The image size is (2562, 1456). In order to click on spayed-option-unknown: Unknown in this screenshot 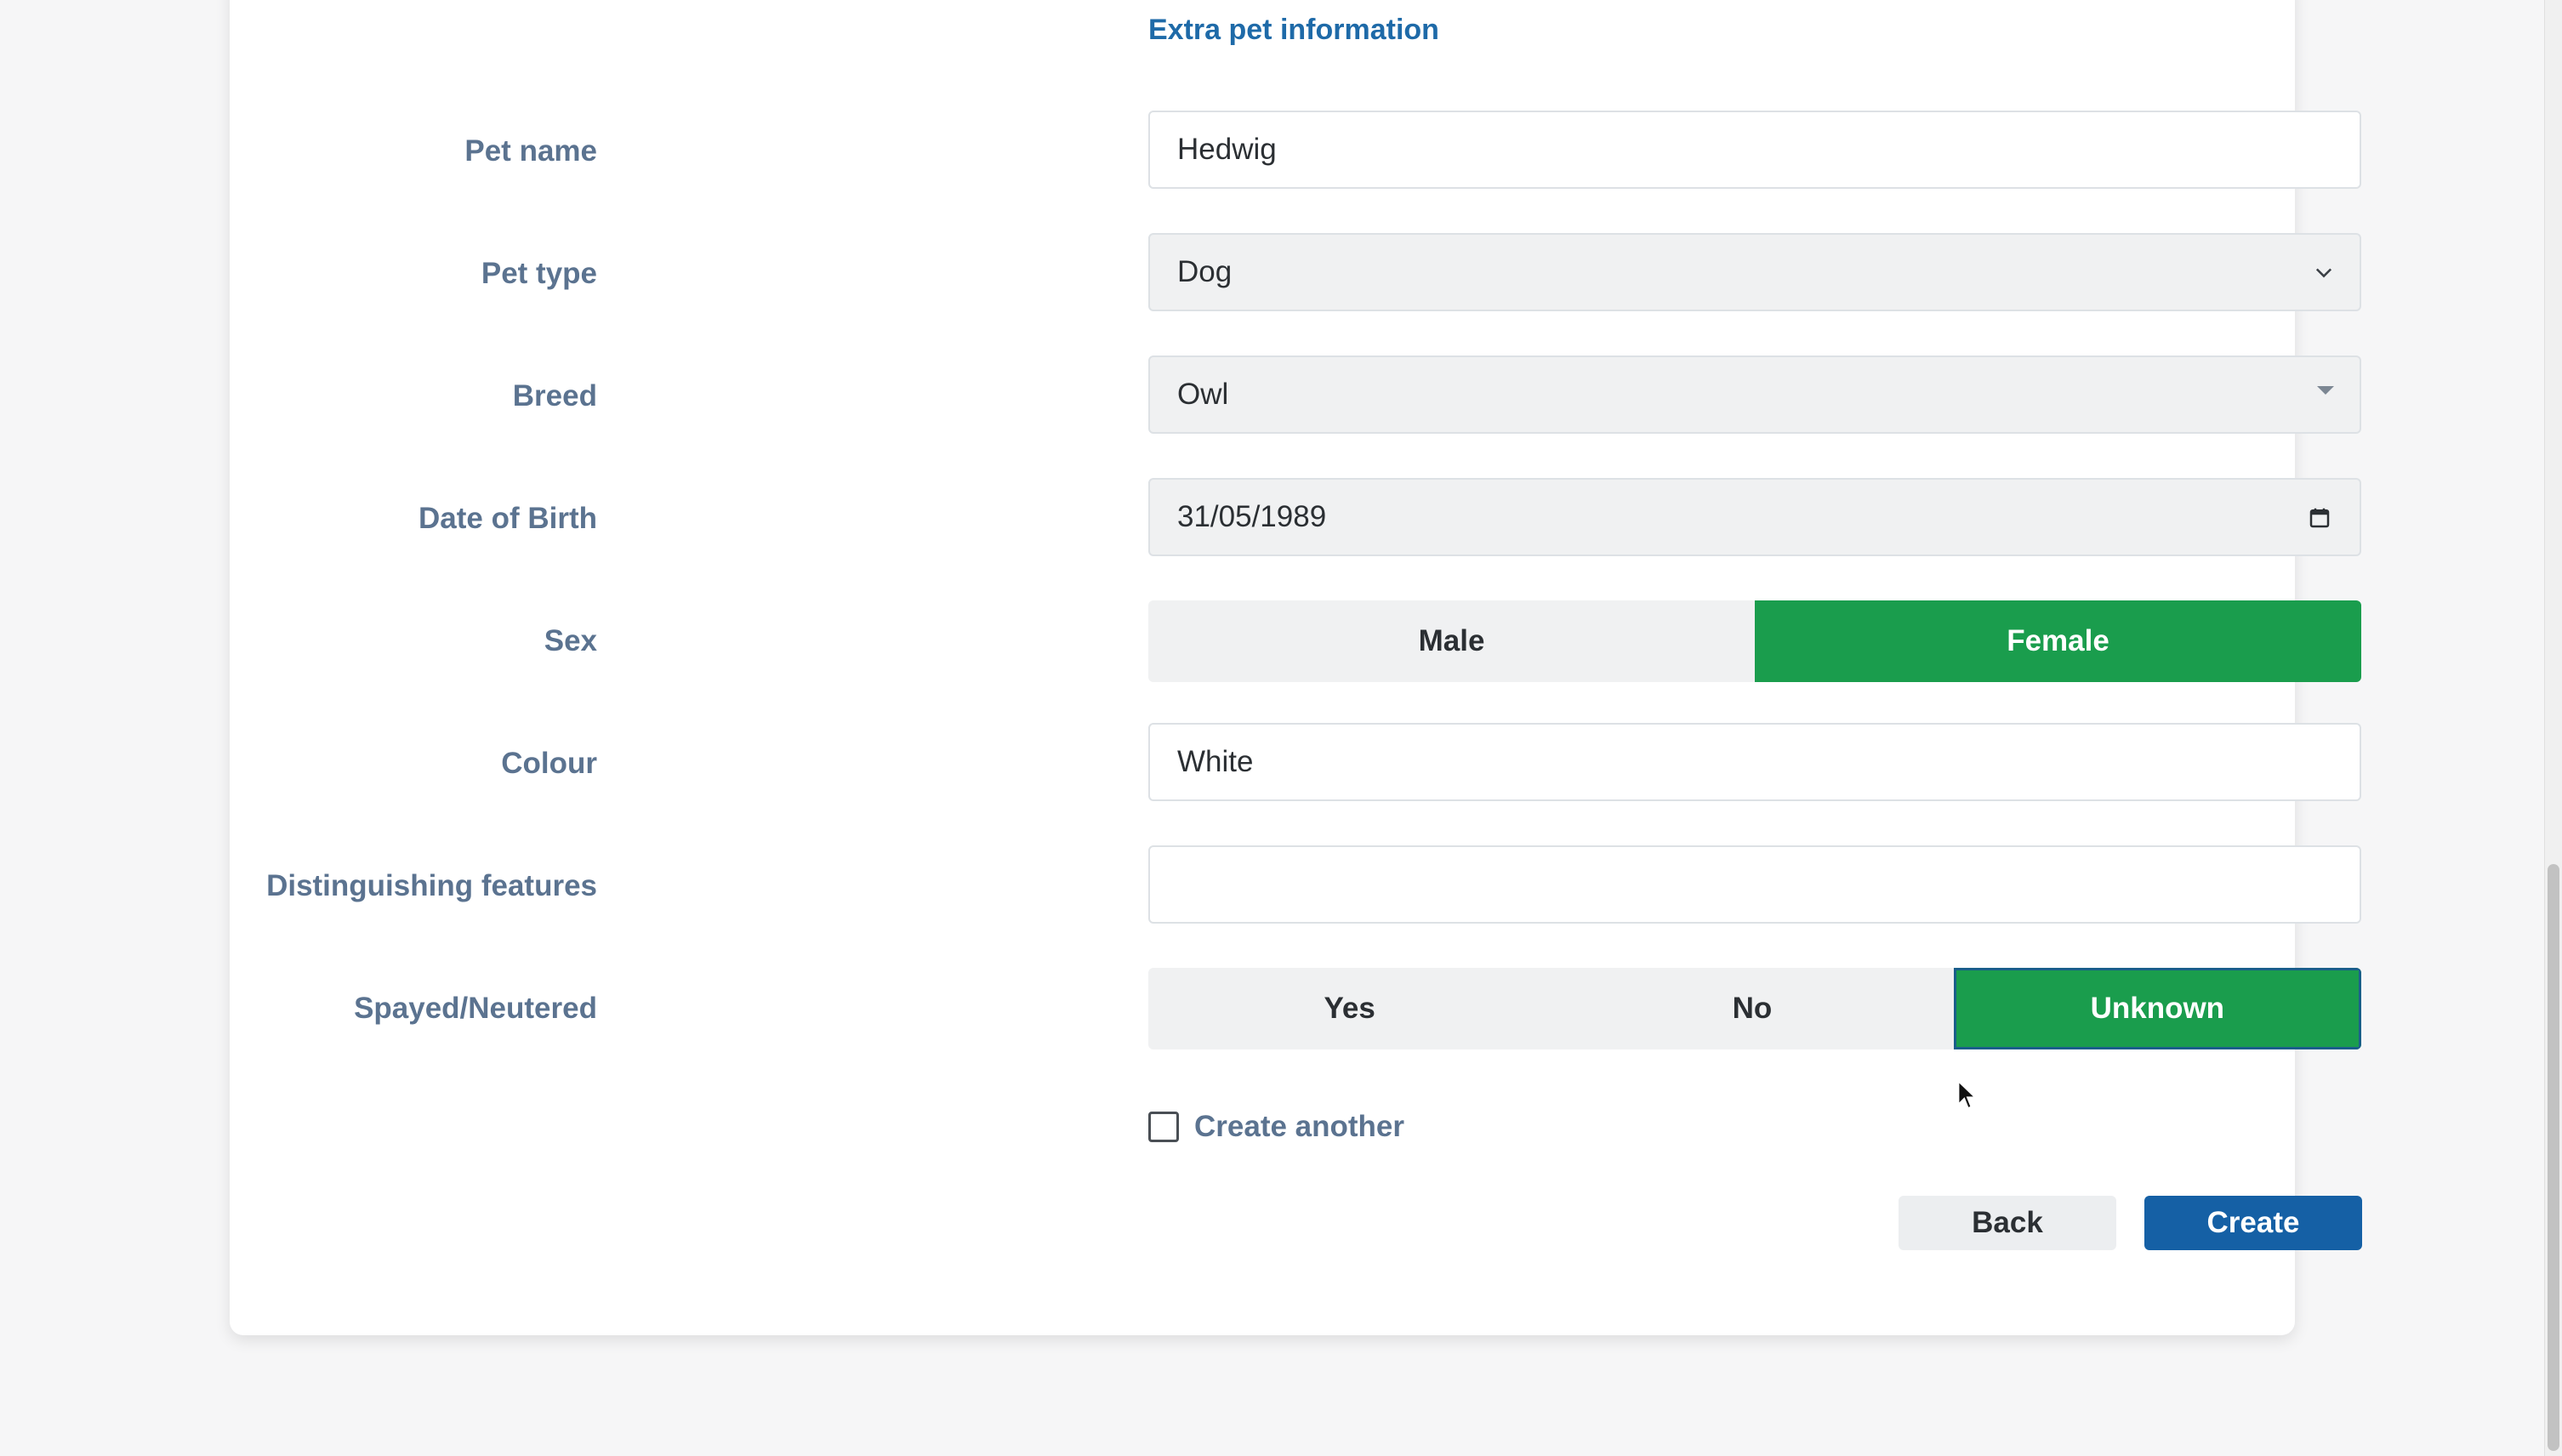, I will do `click(2157, 1009)`.